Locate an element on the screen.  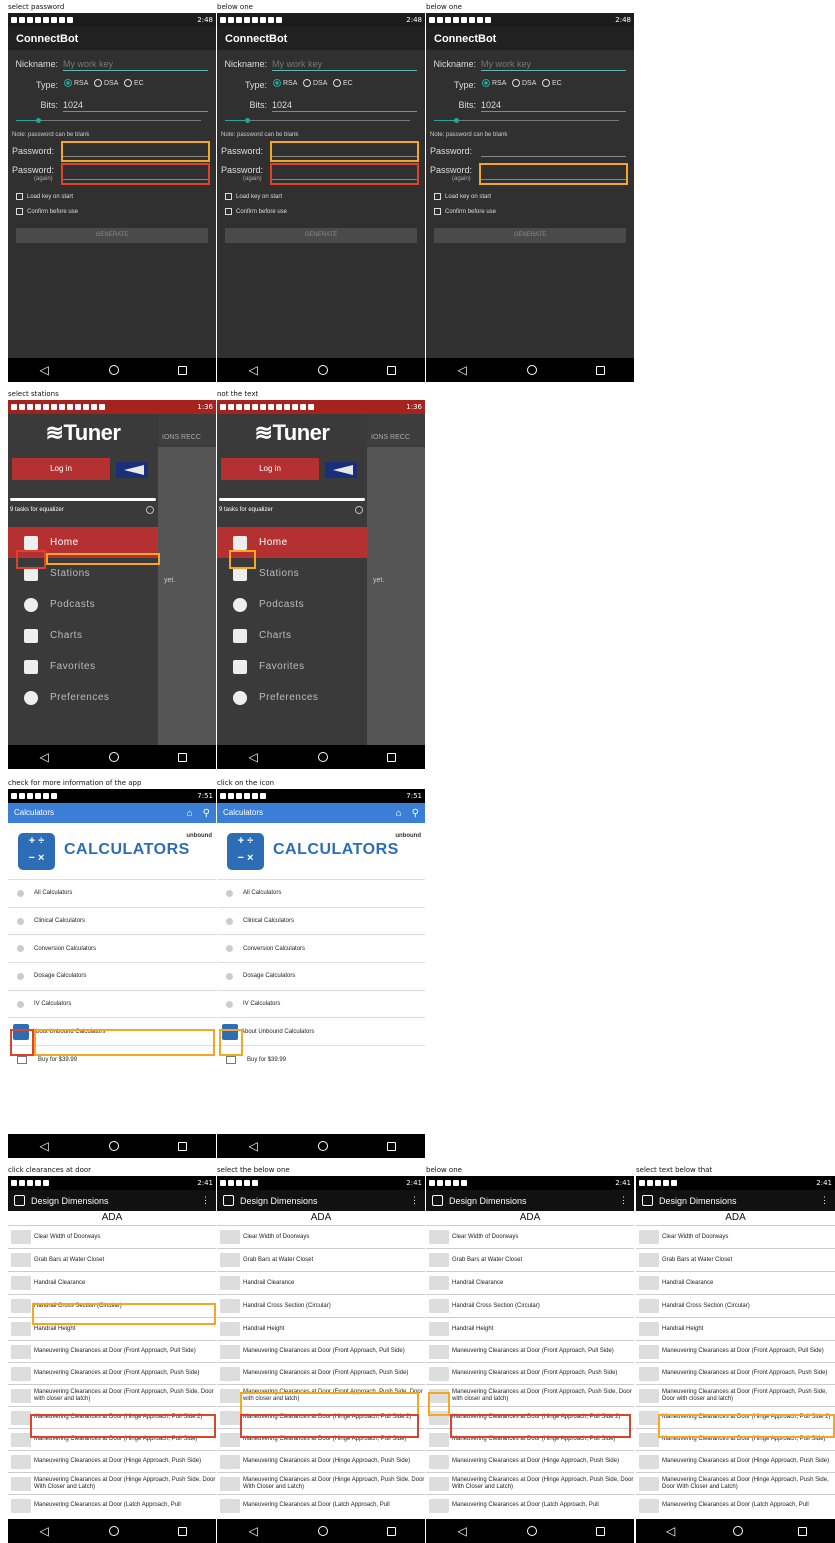
about-item: About Unbound Calculators is located at coordinates (321, 1032).